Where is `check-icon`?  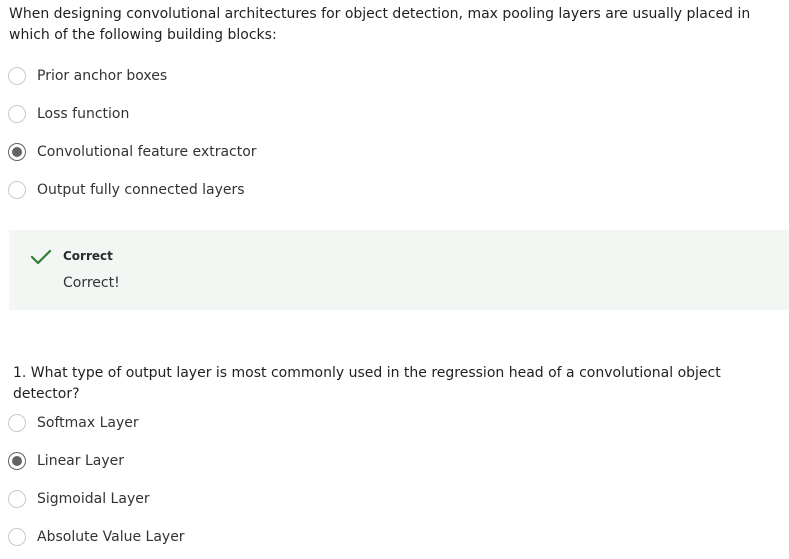
check-icon is located at coordinates (41, 257).